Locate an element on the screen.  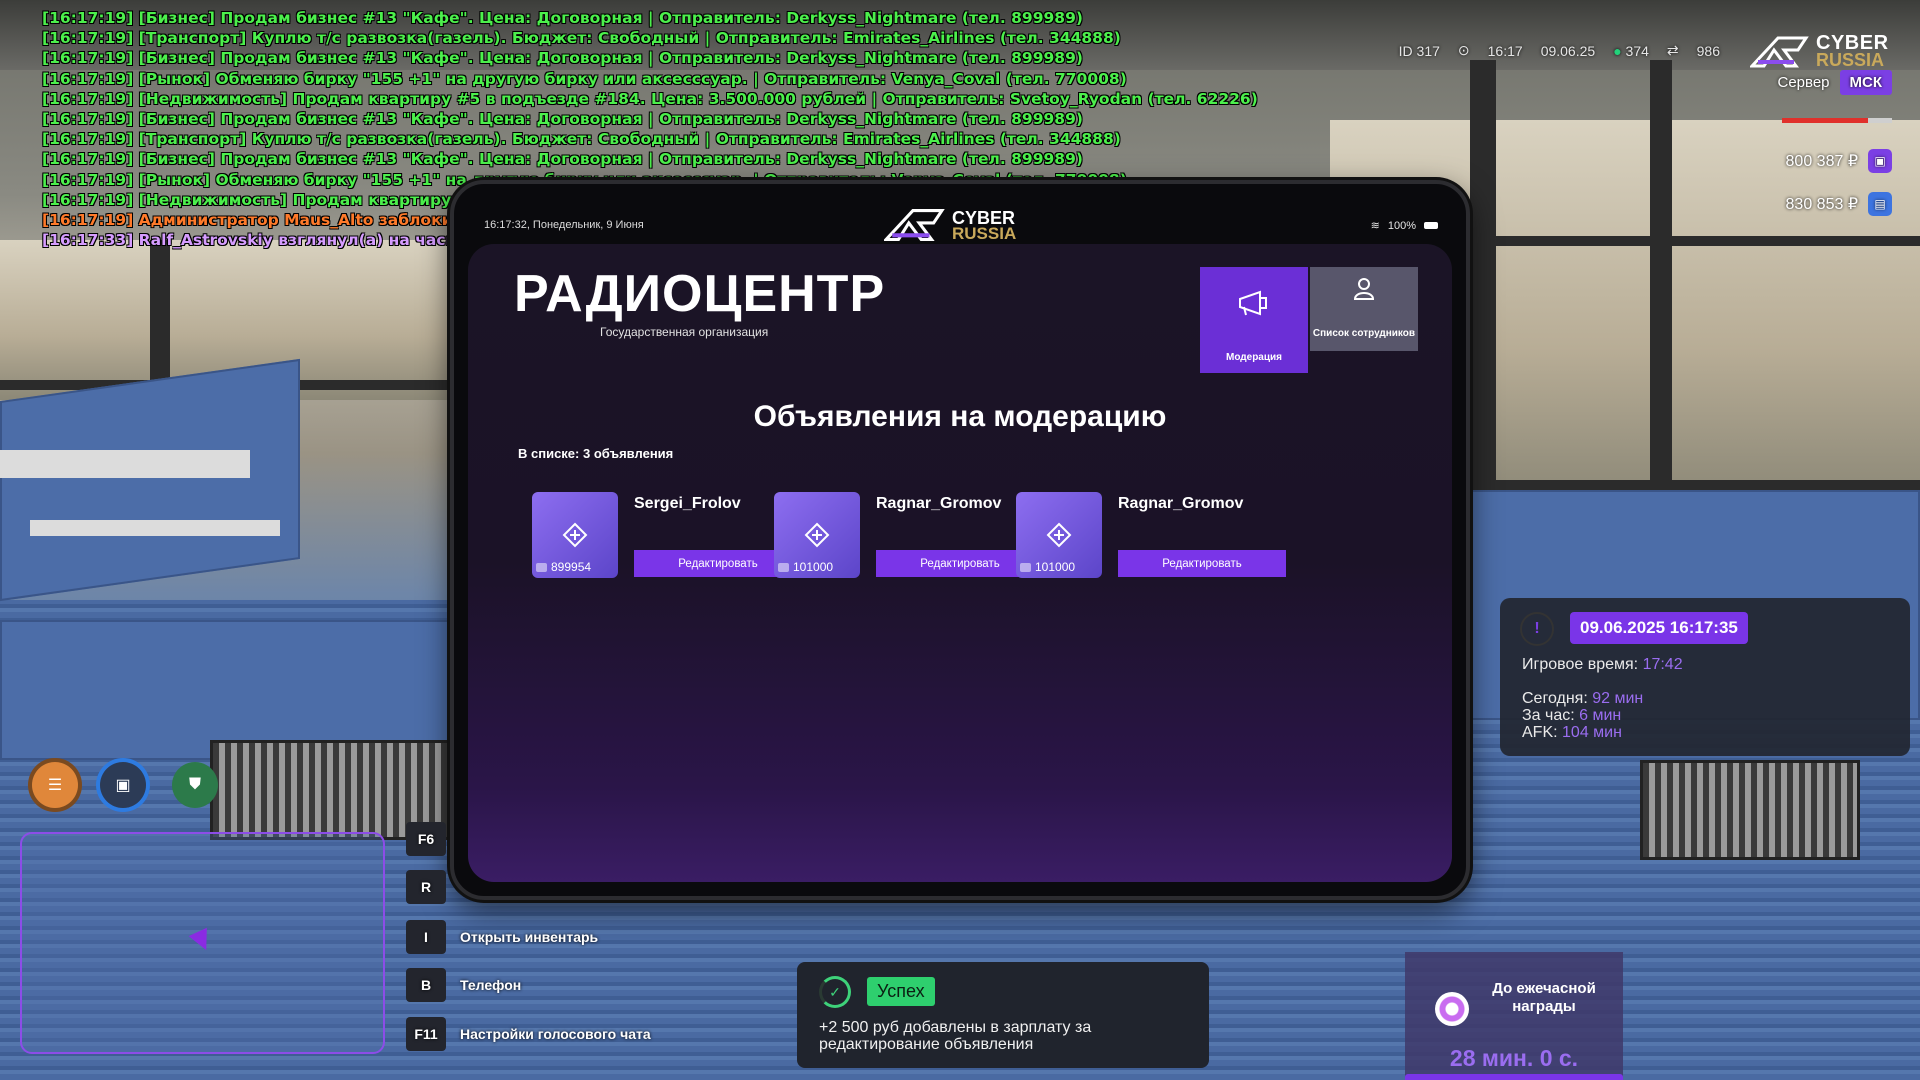
tablet-status-right: ≋ 100% is located at coordinates (1404, 225).